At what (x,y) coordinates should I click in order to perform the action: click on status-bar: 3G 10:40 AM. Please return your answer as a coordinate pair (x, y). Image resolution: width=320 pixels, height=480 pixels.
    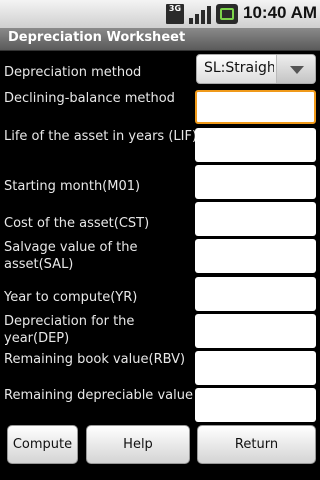
    Looking at the image, I should click on (160, 14).